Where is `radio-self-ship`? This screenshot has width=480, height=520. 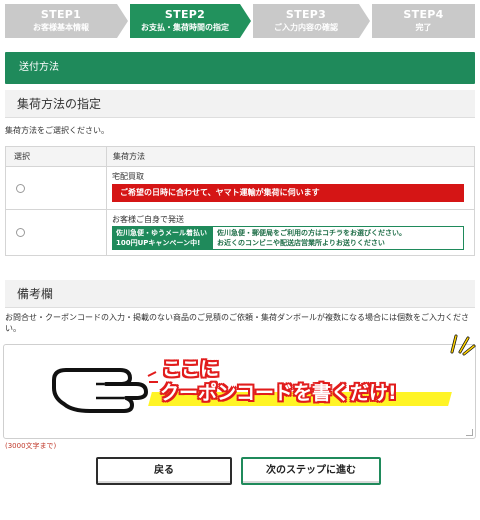
radio-self-ship is located at coordinates (20, 232).